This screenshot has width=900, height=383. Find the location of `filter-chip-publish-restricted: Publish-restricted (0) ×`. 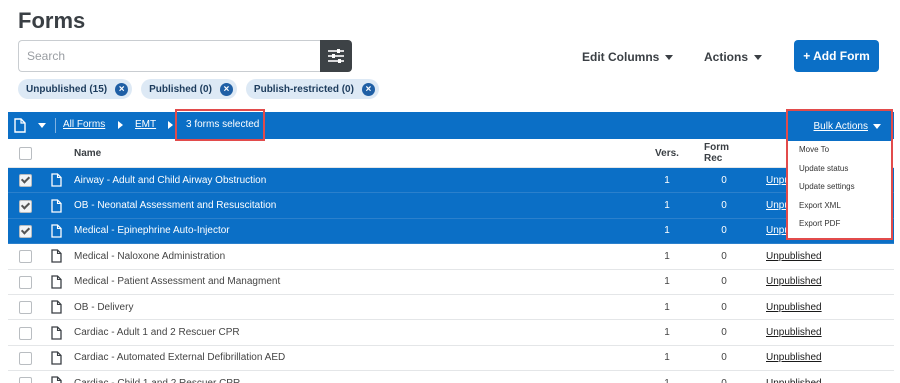

filter-chip-publish-restricted: Publish-restricted (0) × is located at coordinates (312, 89).